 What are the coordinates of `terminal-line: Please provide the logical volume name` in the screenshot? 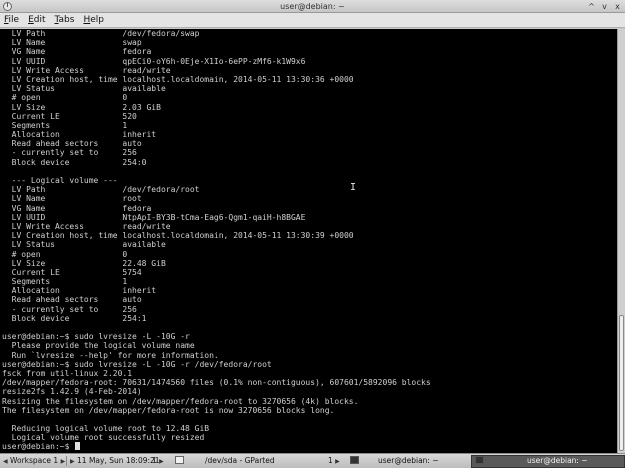 It's located at (98, 346).